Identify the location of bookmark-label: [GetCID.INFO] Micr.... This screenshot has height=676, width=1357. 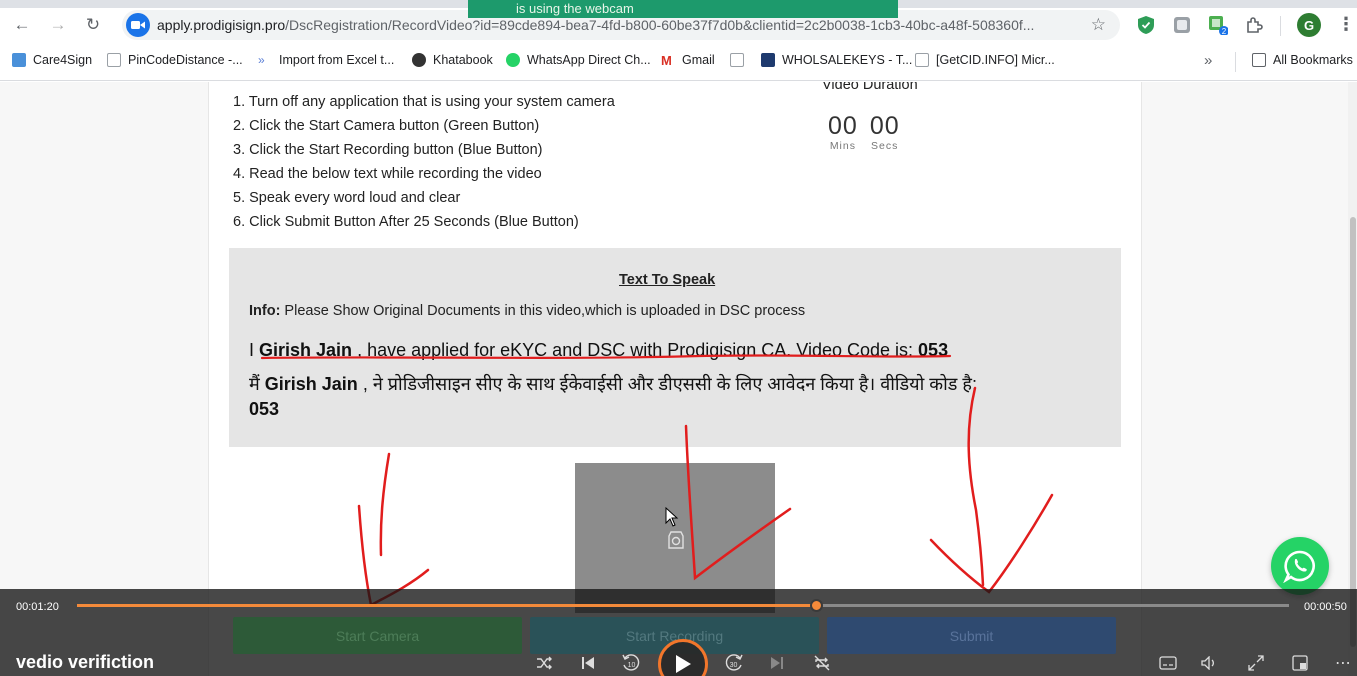
(995, 60).